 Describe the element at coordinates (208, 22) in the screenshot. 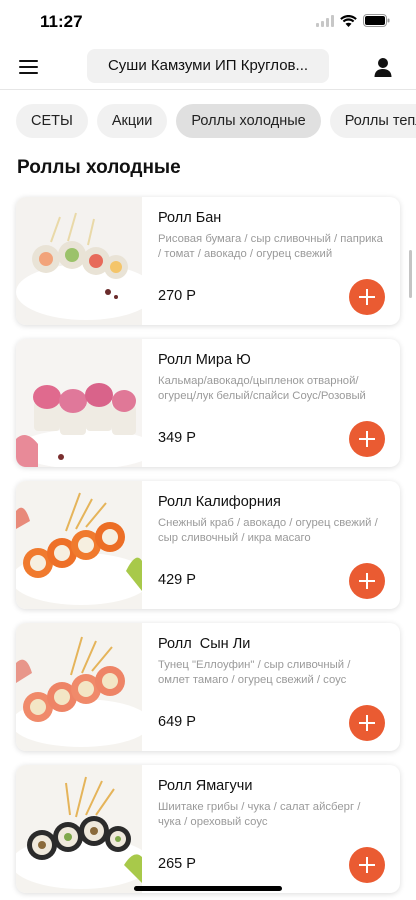

I see `status-bar: 11:27` at that location.